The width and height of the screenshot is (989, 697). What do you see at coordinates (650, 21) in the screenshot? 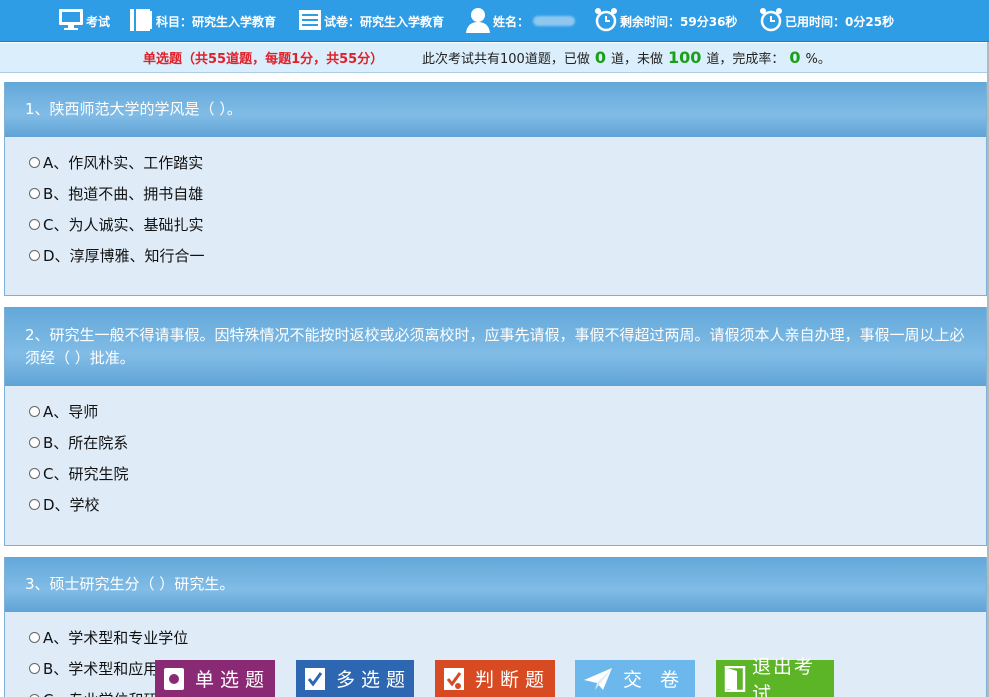
I see `remaining-label: 剩余时间：` at bounding box center [650, 21].